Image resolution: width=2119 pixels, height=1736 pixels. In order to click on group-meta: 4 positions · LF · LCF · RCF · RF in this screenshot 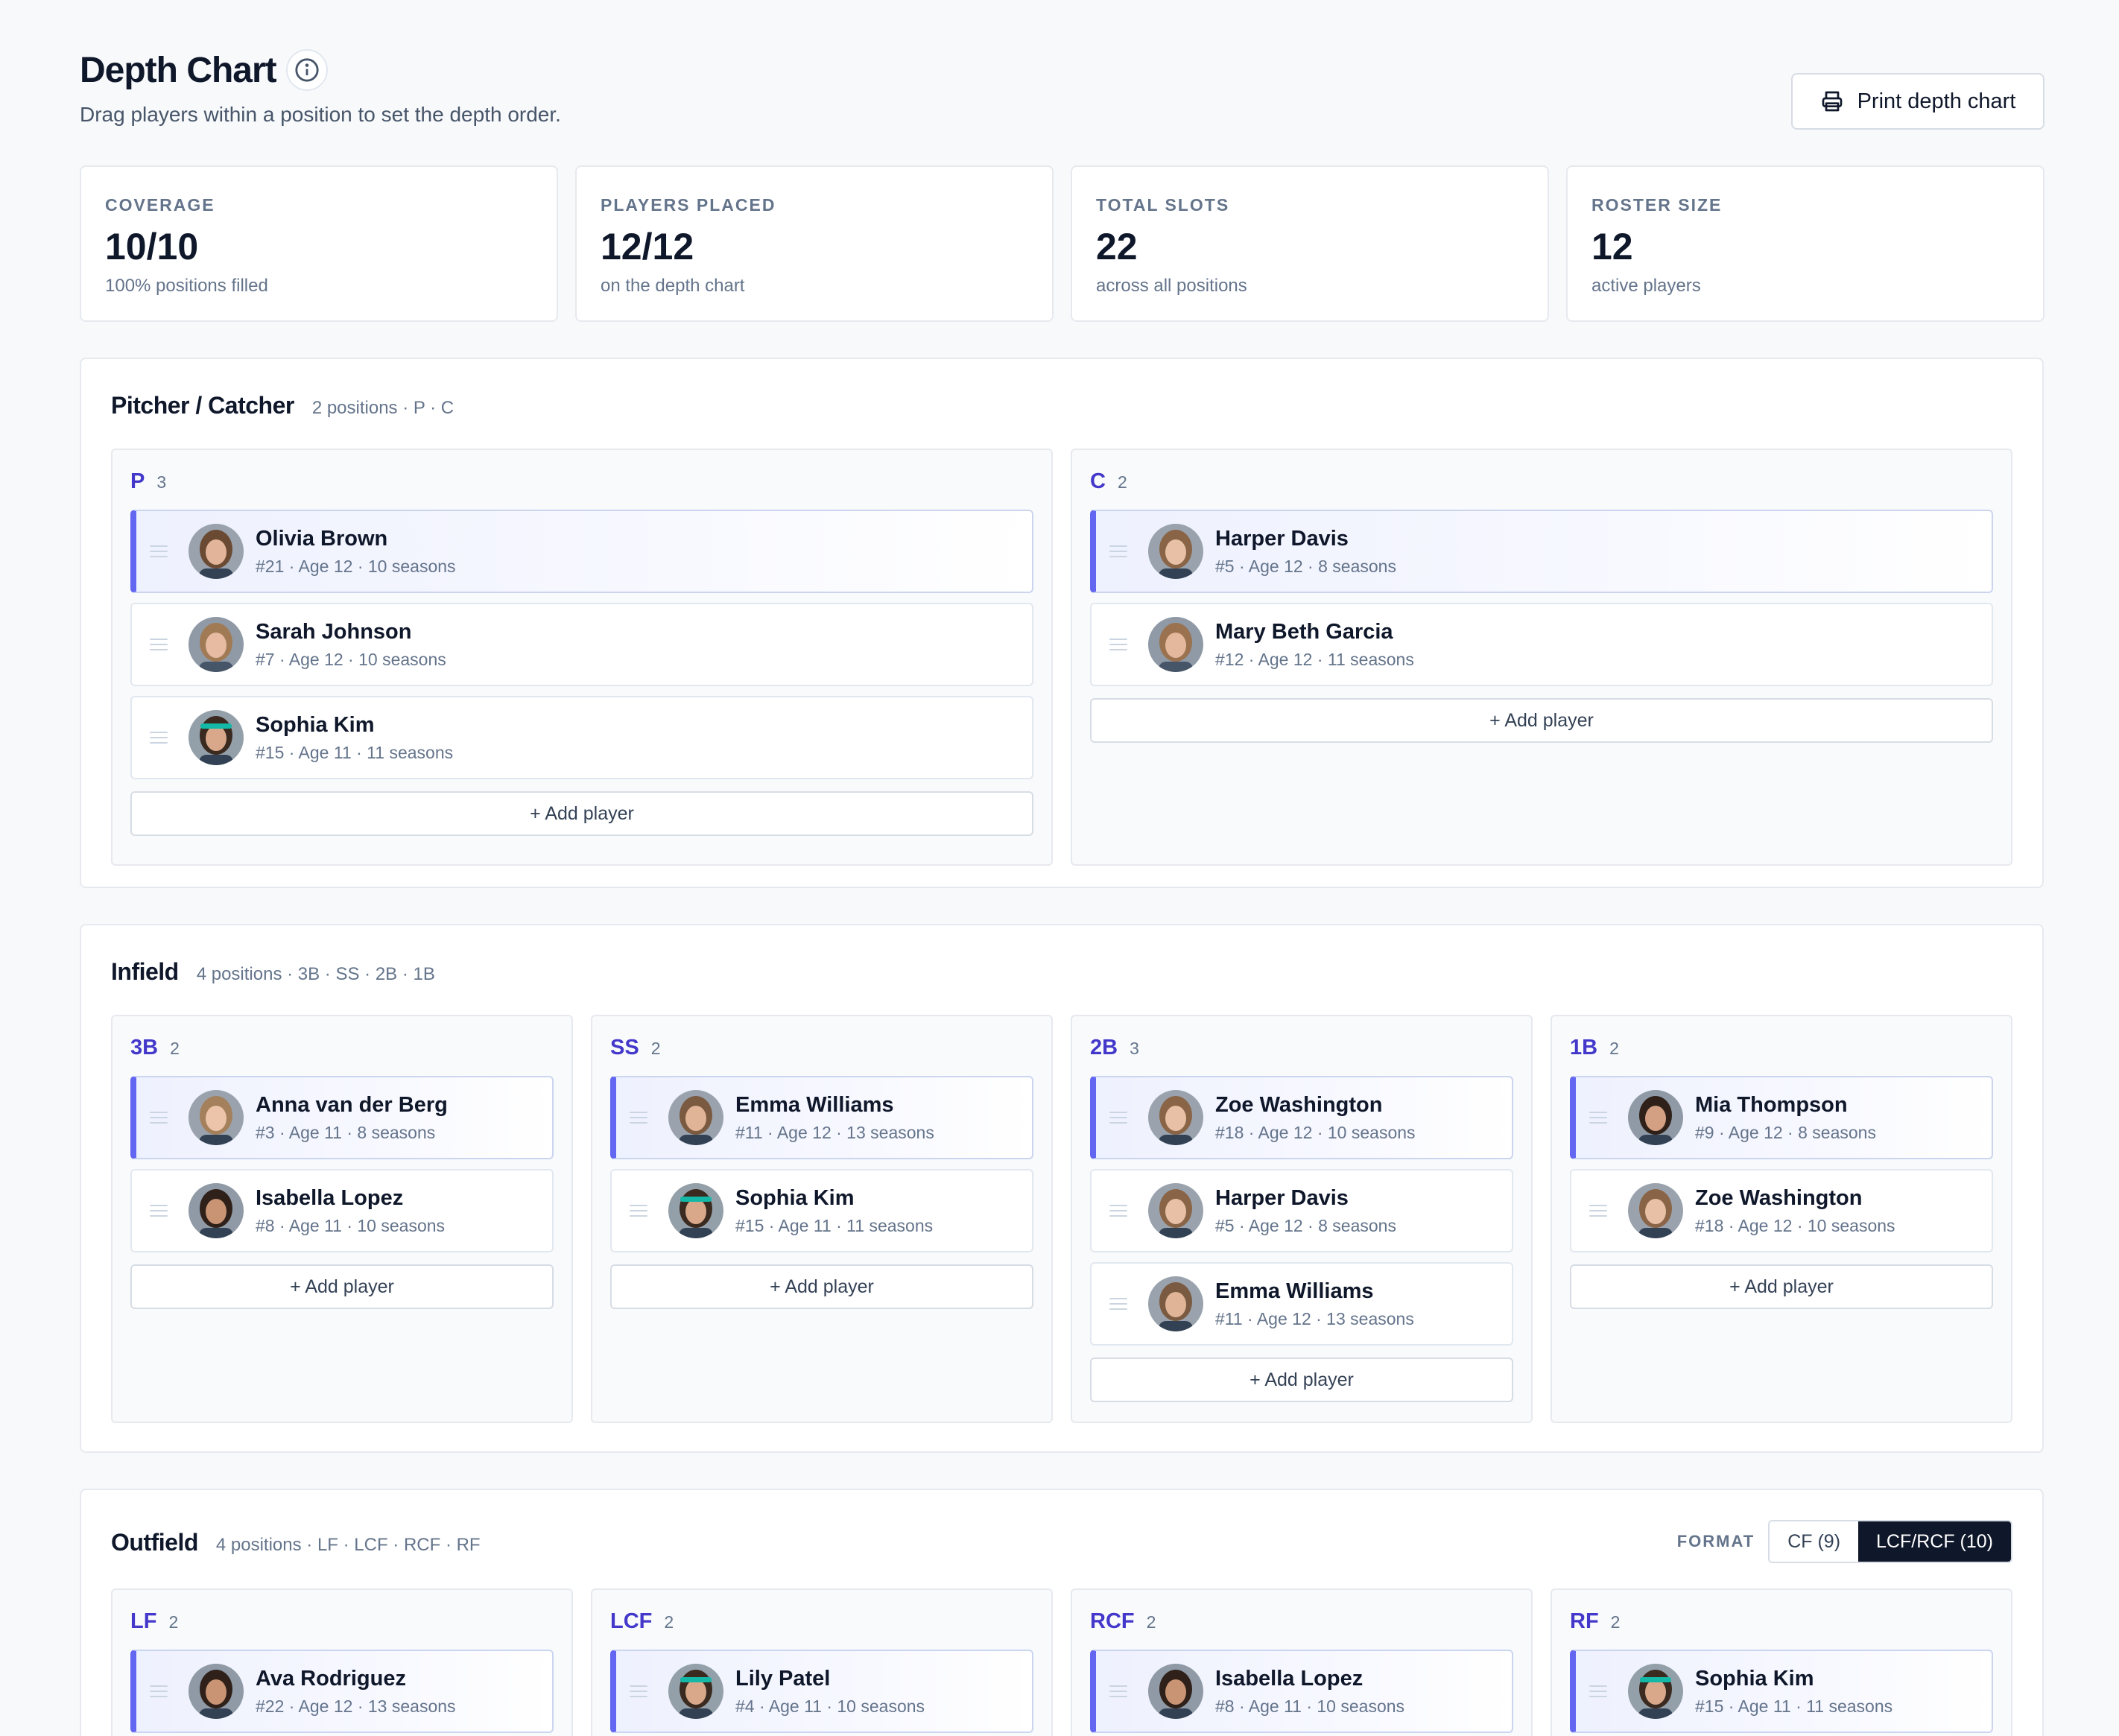, I will do `click(348, 1545)`.